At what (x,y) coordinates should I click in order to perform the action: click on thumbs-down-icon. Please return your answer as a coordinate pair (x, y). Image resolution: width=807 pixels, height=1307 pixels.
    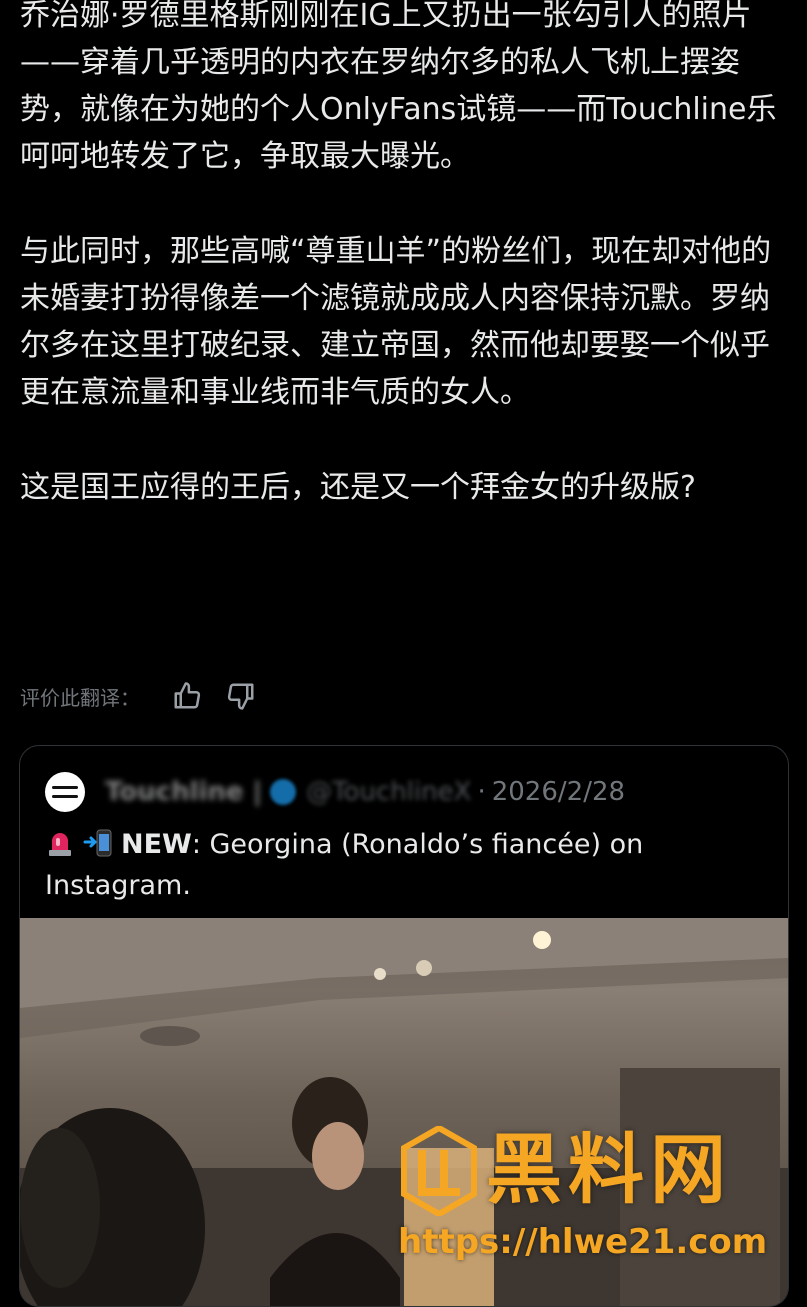
    Looking at the image, I should click on (241, 696).